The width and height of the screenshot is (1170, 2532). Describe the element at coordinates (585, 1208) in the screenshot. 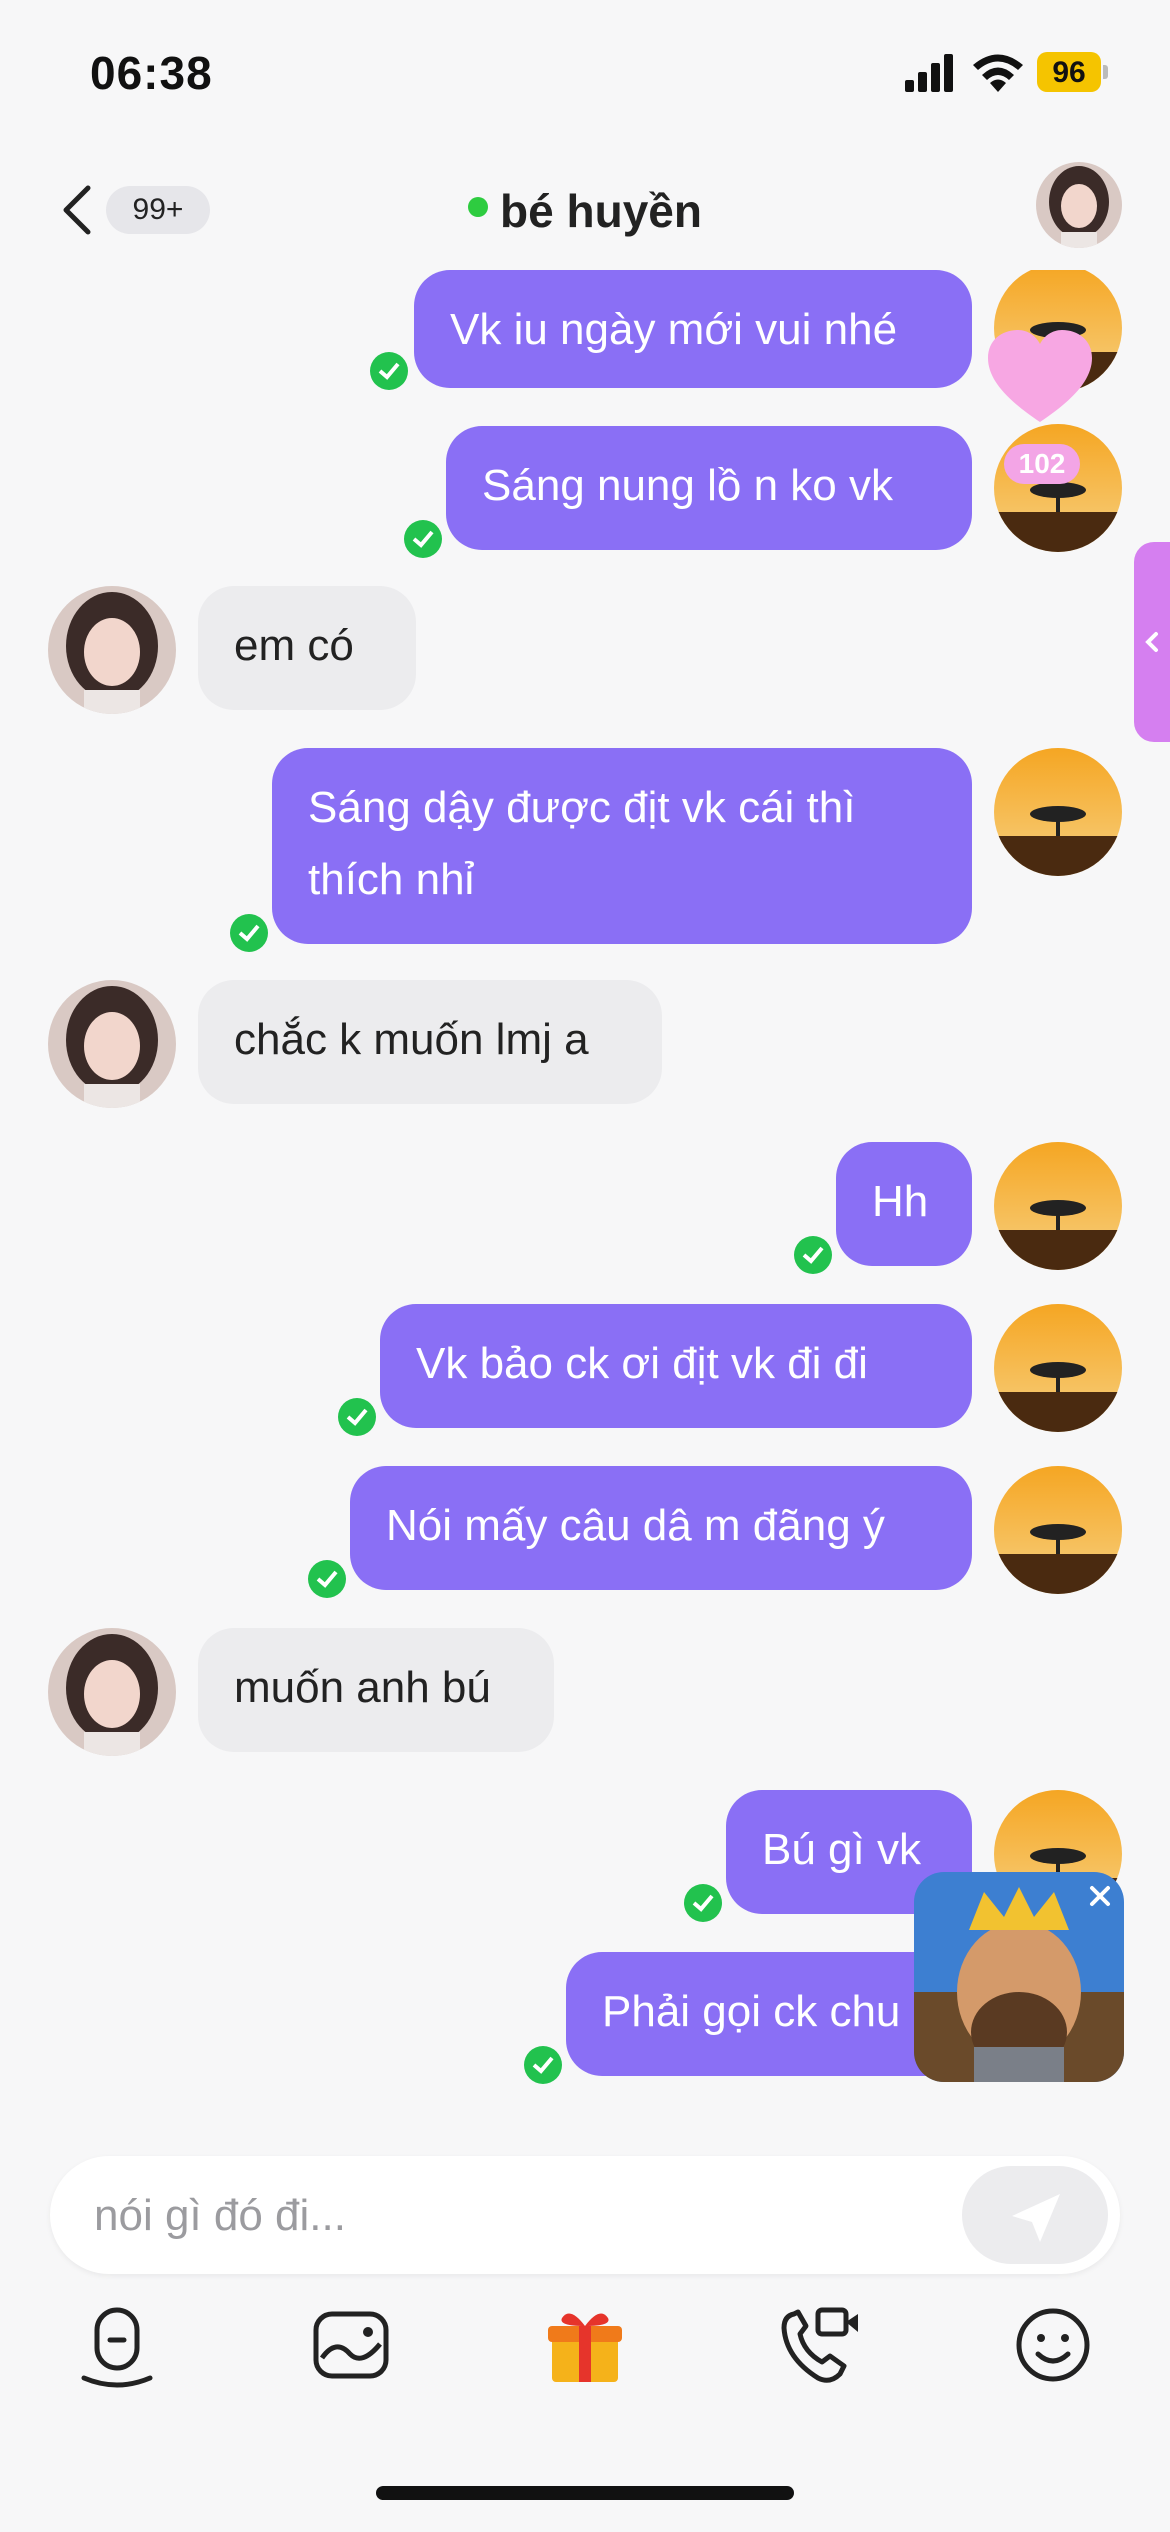

I see `message-row: Hh` at that location.